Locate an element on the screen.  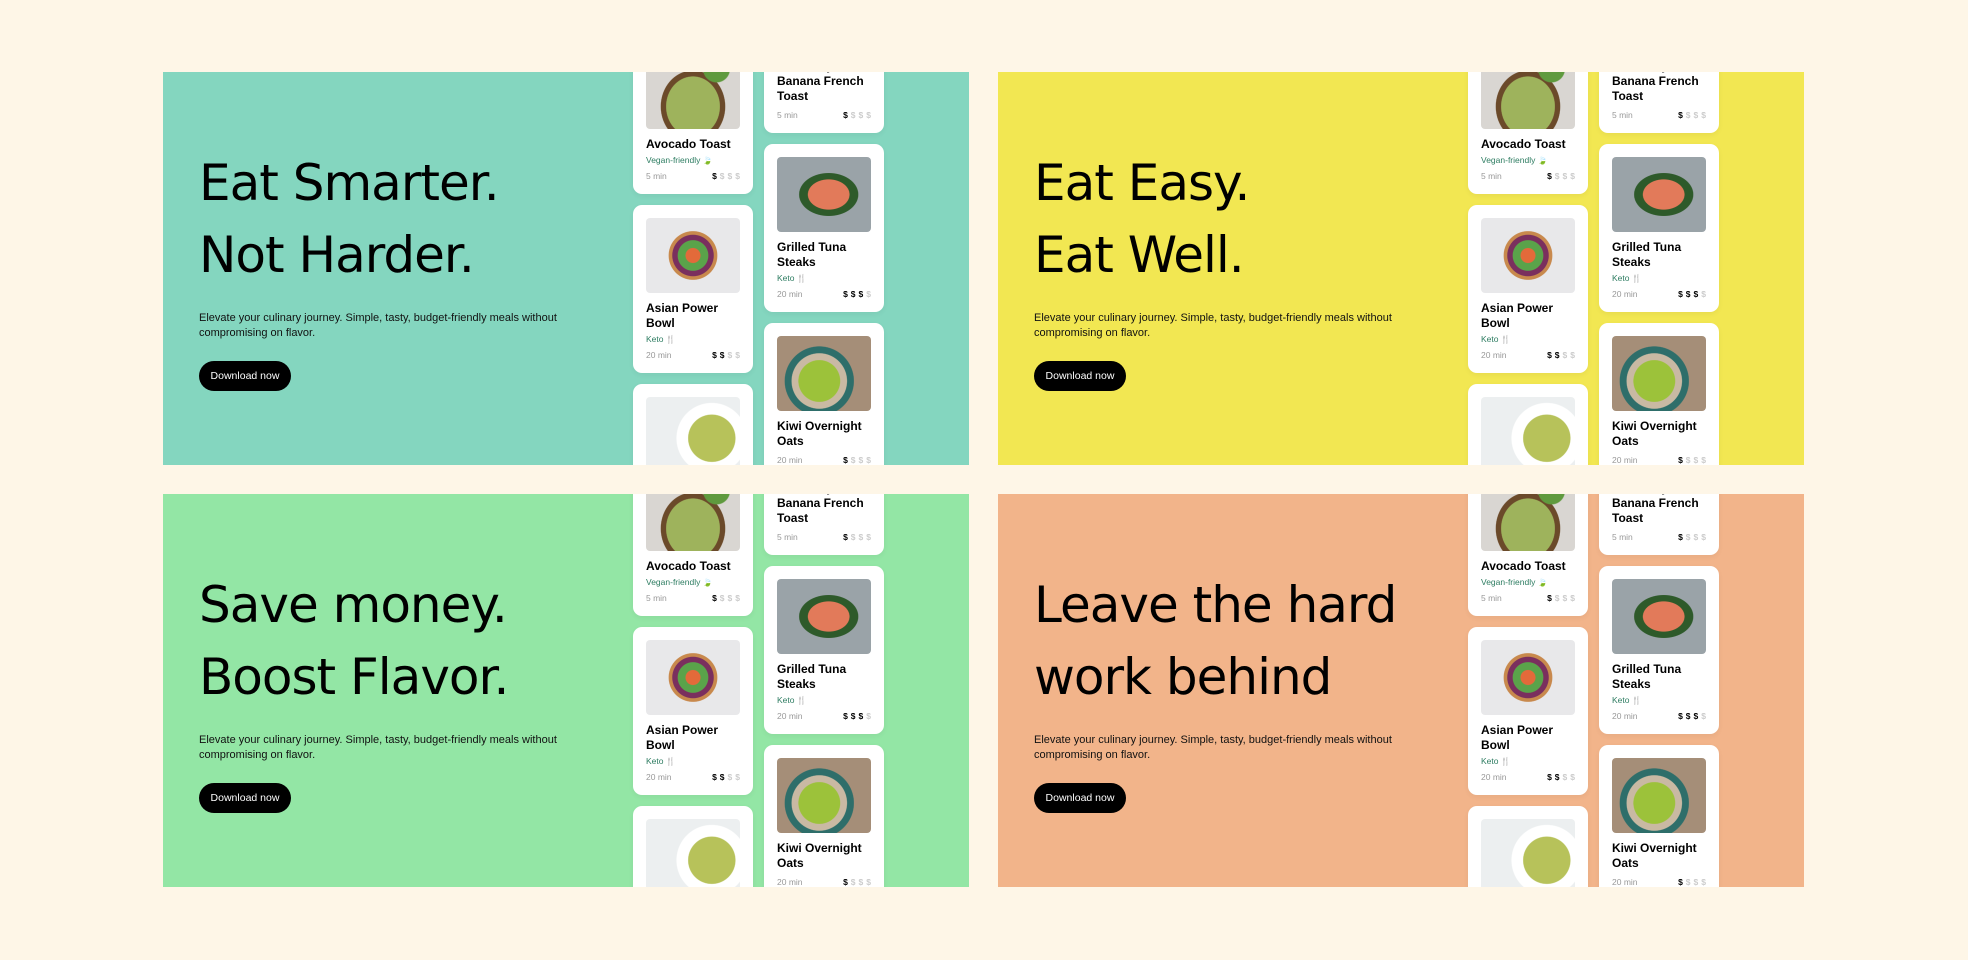
headline-line: Not Harder. is located at coordinates (337, 254).